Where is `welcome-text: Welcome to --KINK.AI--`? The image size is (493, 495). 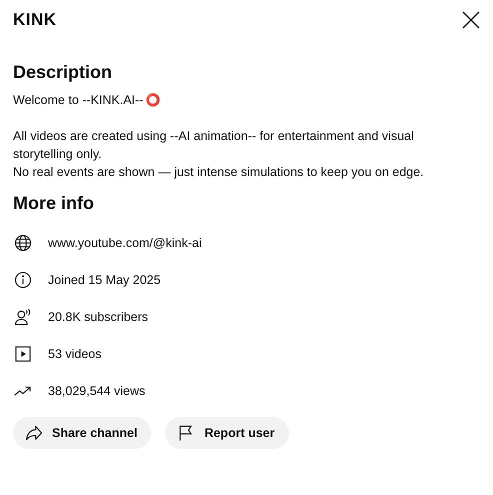
welcome-text: Welcome to --KINK.AI-- is located at coordinates (78, 100).